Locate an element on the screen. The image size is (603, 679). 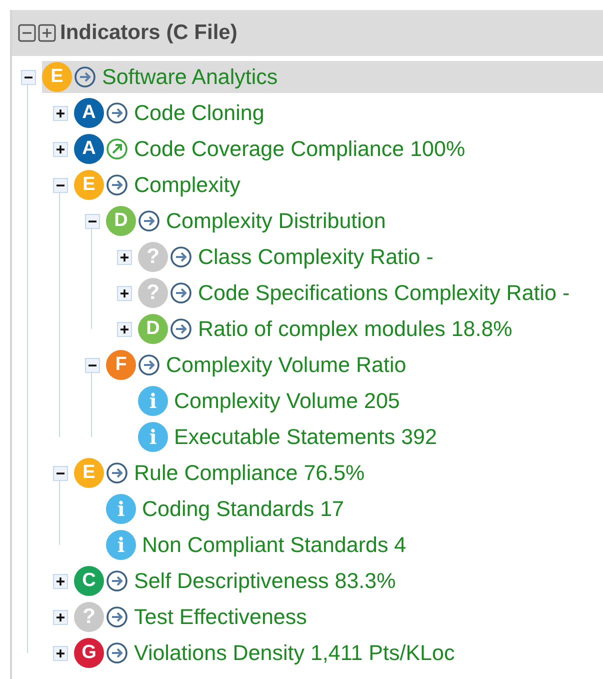
tree-row: D Complexity Distribution is located at coordinates (343, 221).